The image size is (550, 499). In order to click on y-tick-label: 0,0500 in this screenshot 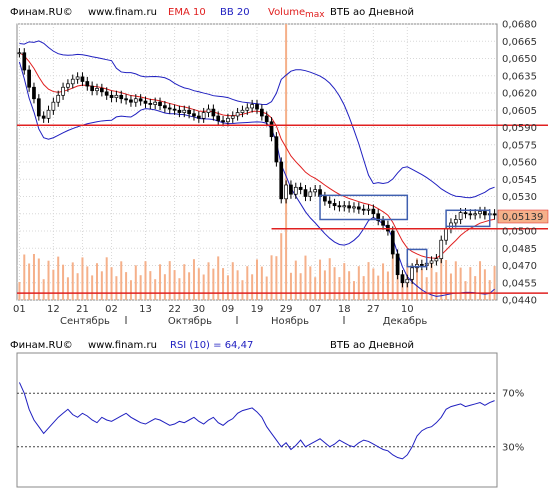, I will do `click(519, 232)`.